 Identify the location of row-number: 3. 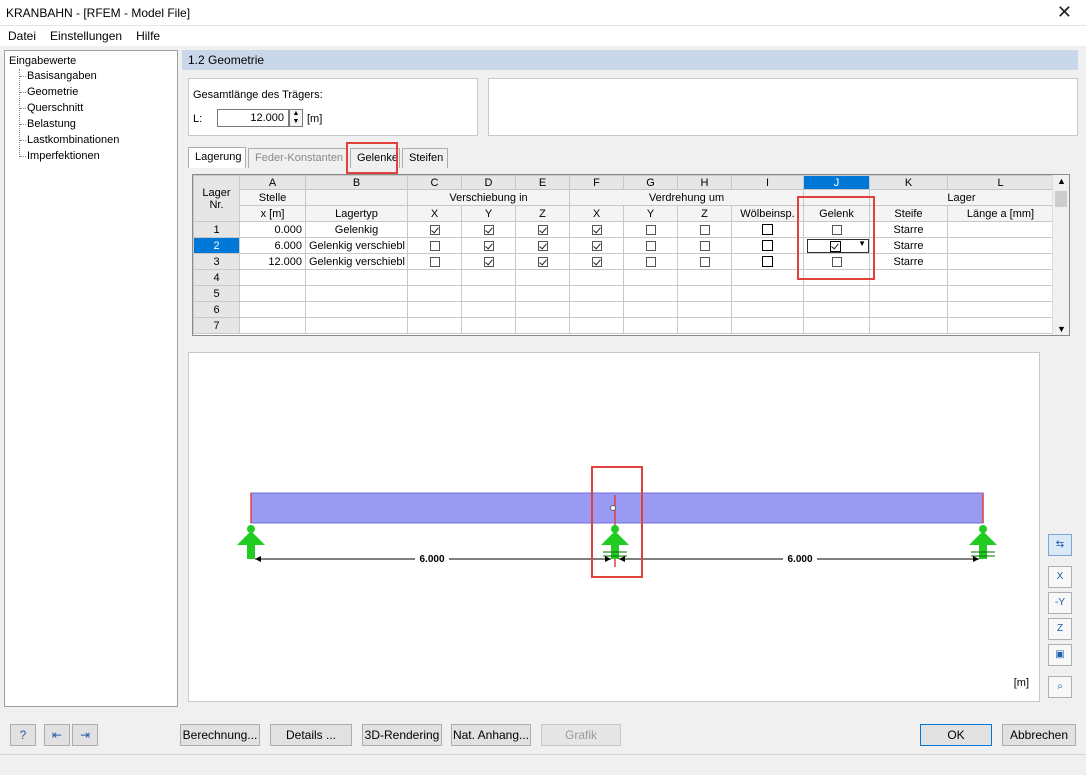
(216, 261).